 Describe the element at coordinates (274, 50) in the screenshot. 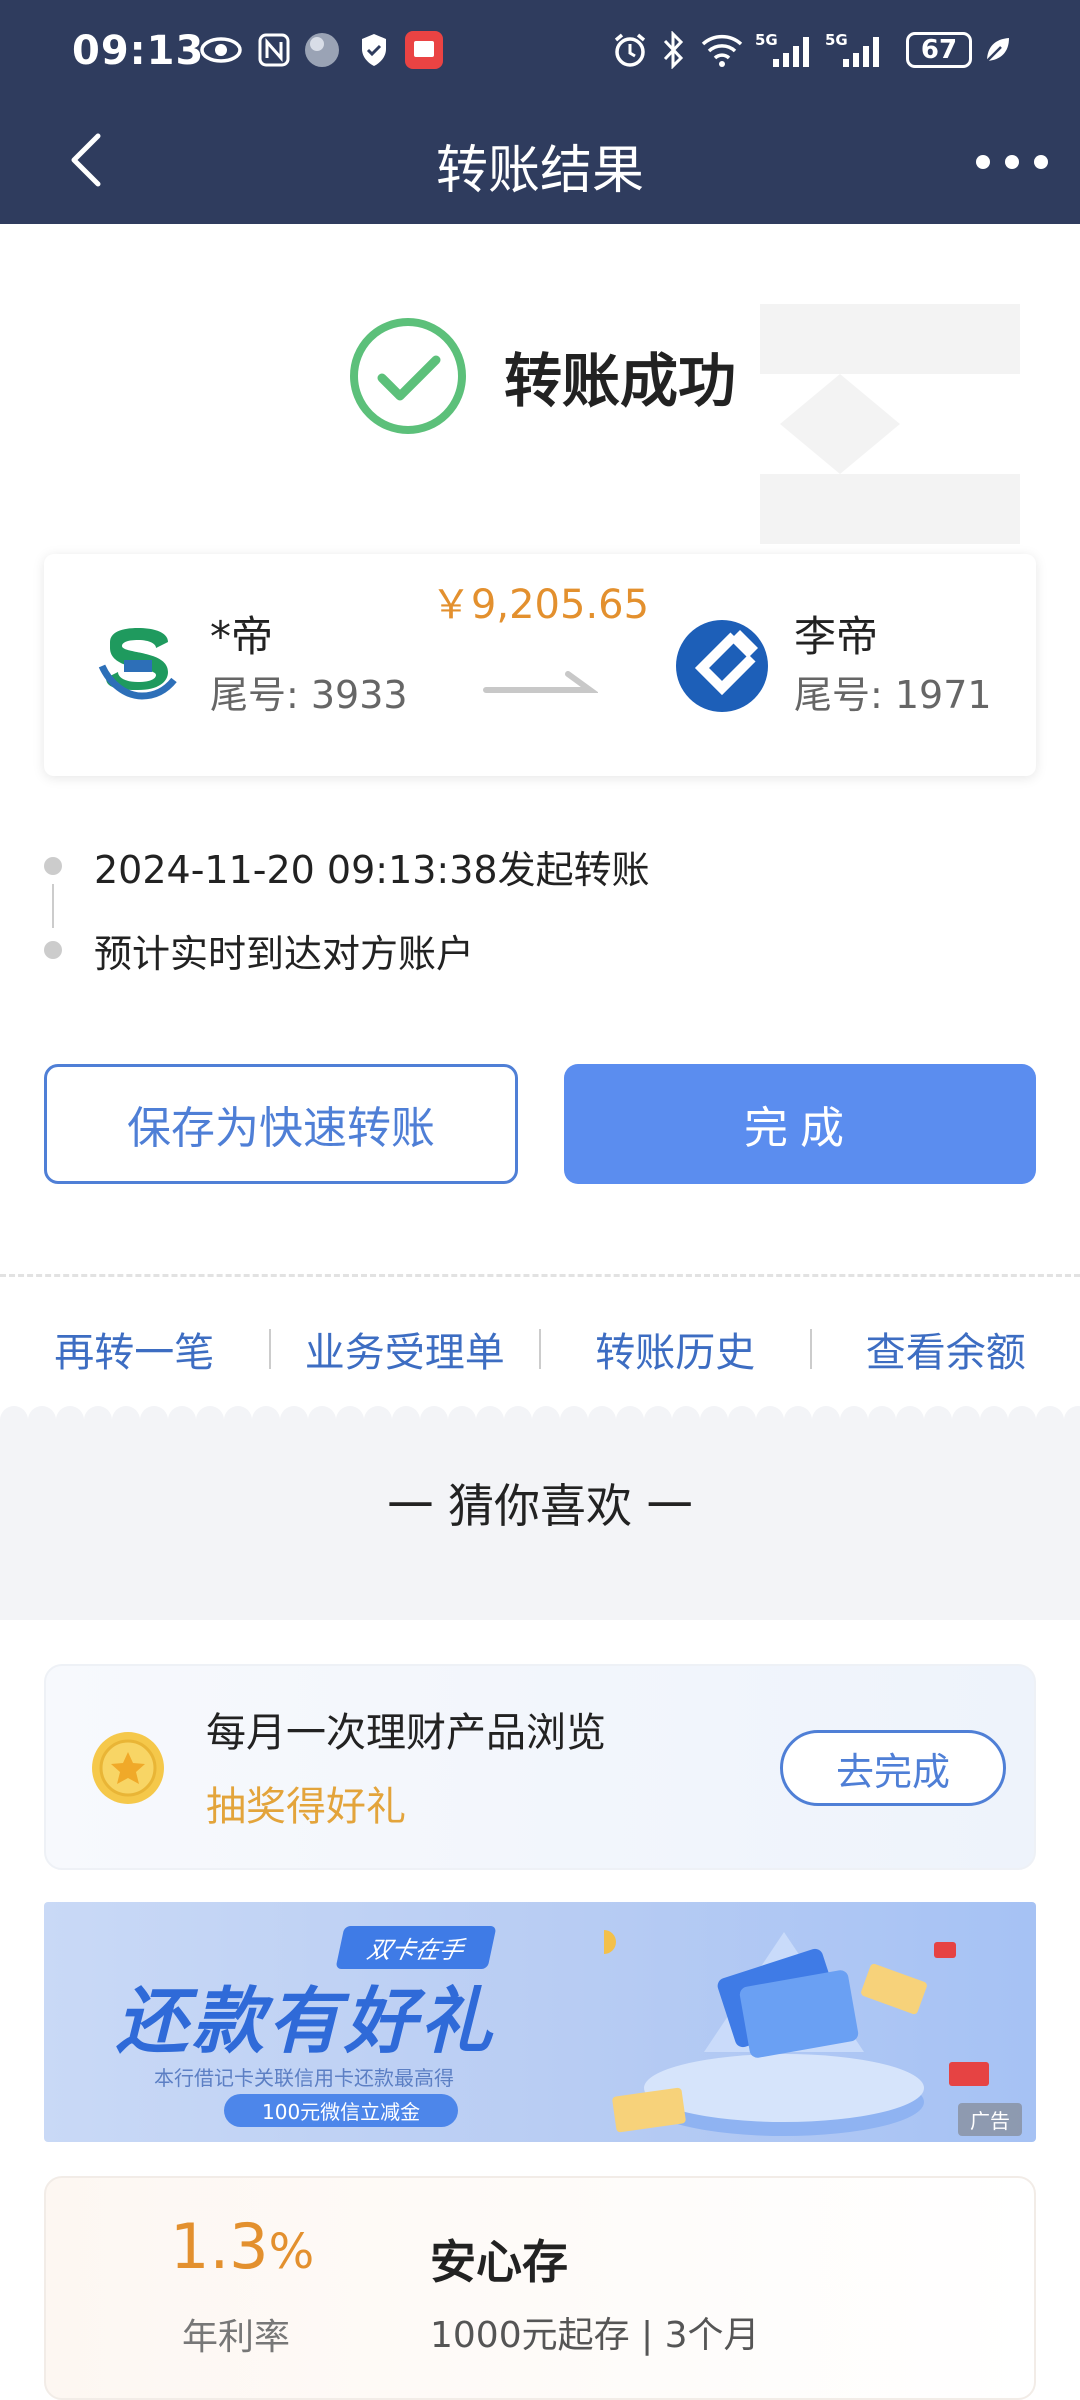

I see `nfc-icon` at that location.